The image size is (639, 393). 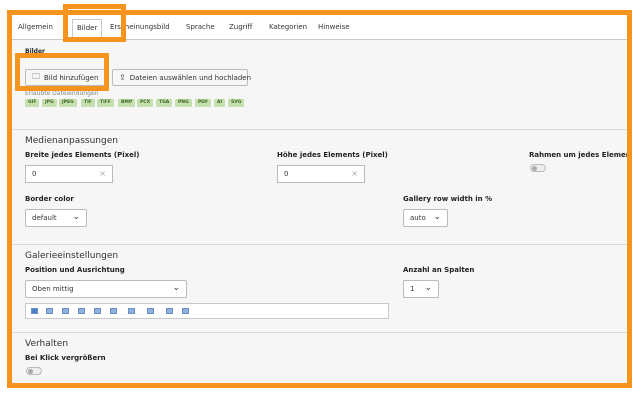 What do you see at coordinates (49, 199) in the screenshot?
I see `border-color-label: Border color` at bounding box center [49, 199].